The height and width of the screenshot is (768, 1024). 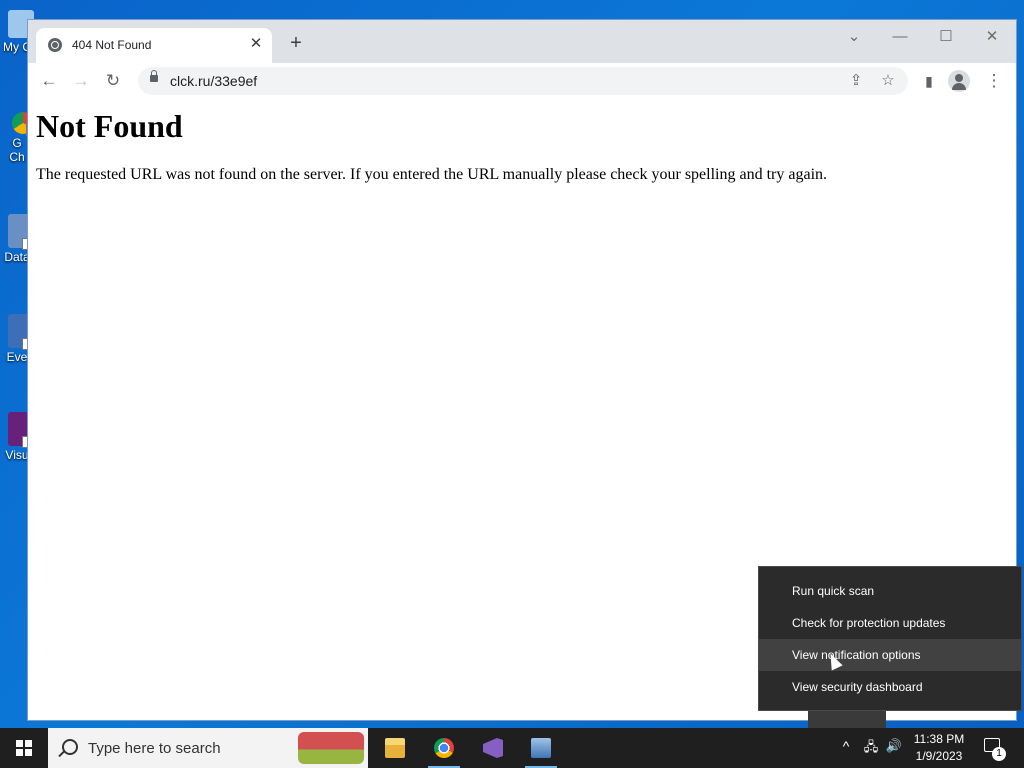 I want to click on browser-menu-button: ⋮, so click(x=994, y=81).